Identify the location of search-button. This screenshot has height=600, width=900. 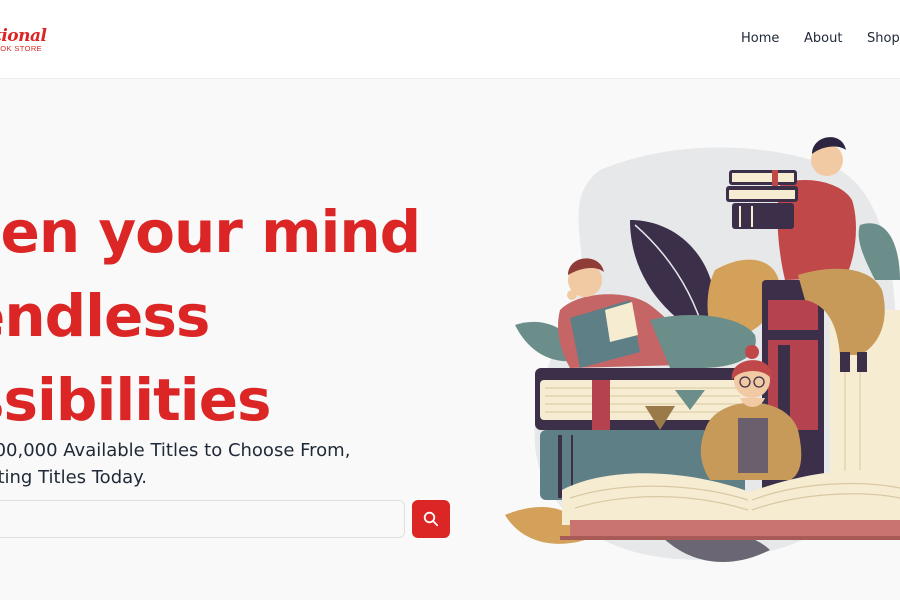
(431, 519).